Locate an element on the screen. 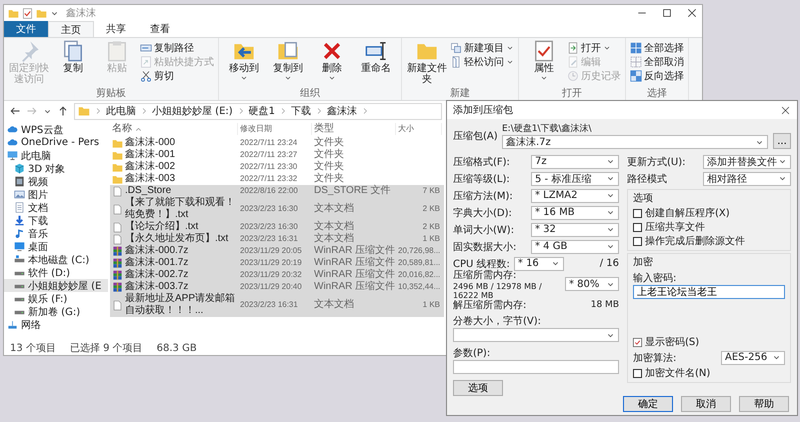 The height and width of the screenshot is (422, 800). ribbon-button: 复制 is located at coordinates (73, 64).